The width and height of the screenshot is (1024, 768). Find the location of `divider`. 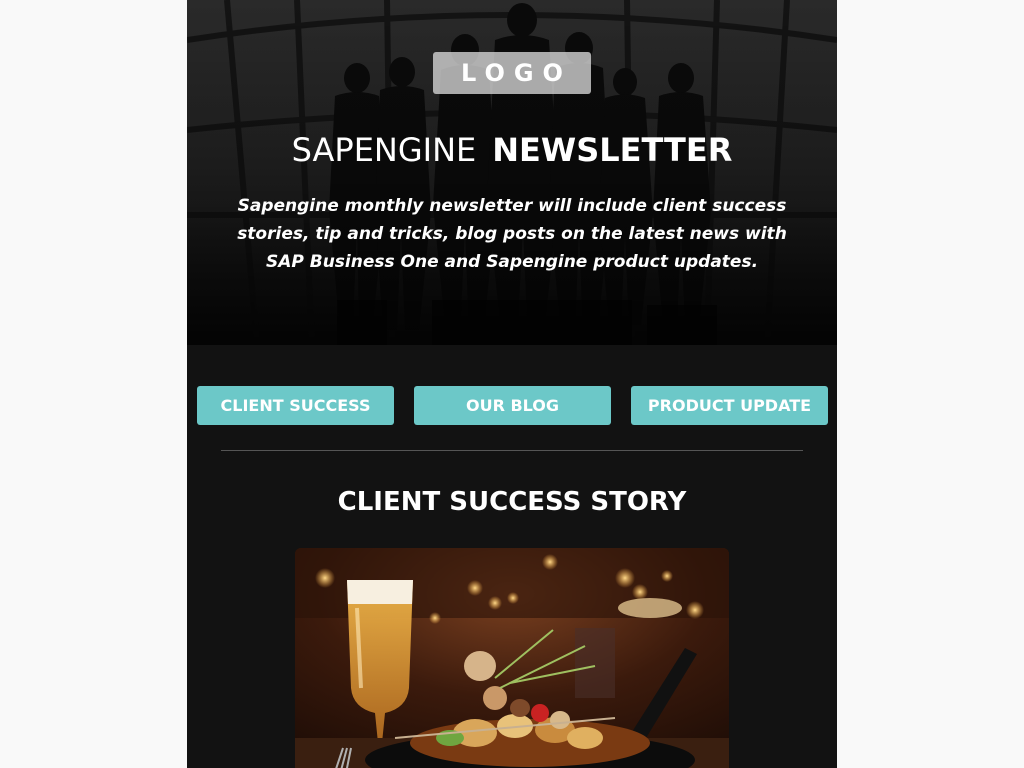

divider is located at coordinates (512, 450).